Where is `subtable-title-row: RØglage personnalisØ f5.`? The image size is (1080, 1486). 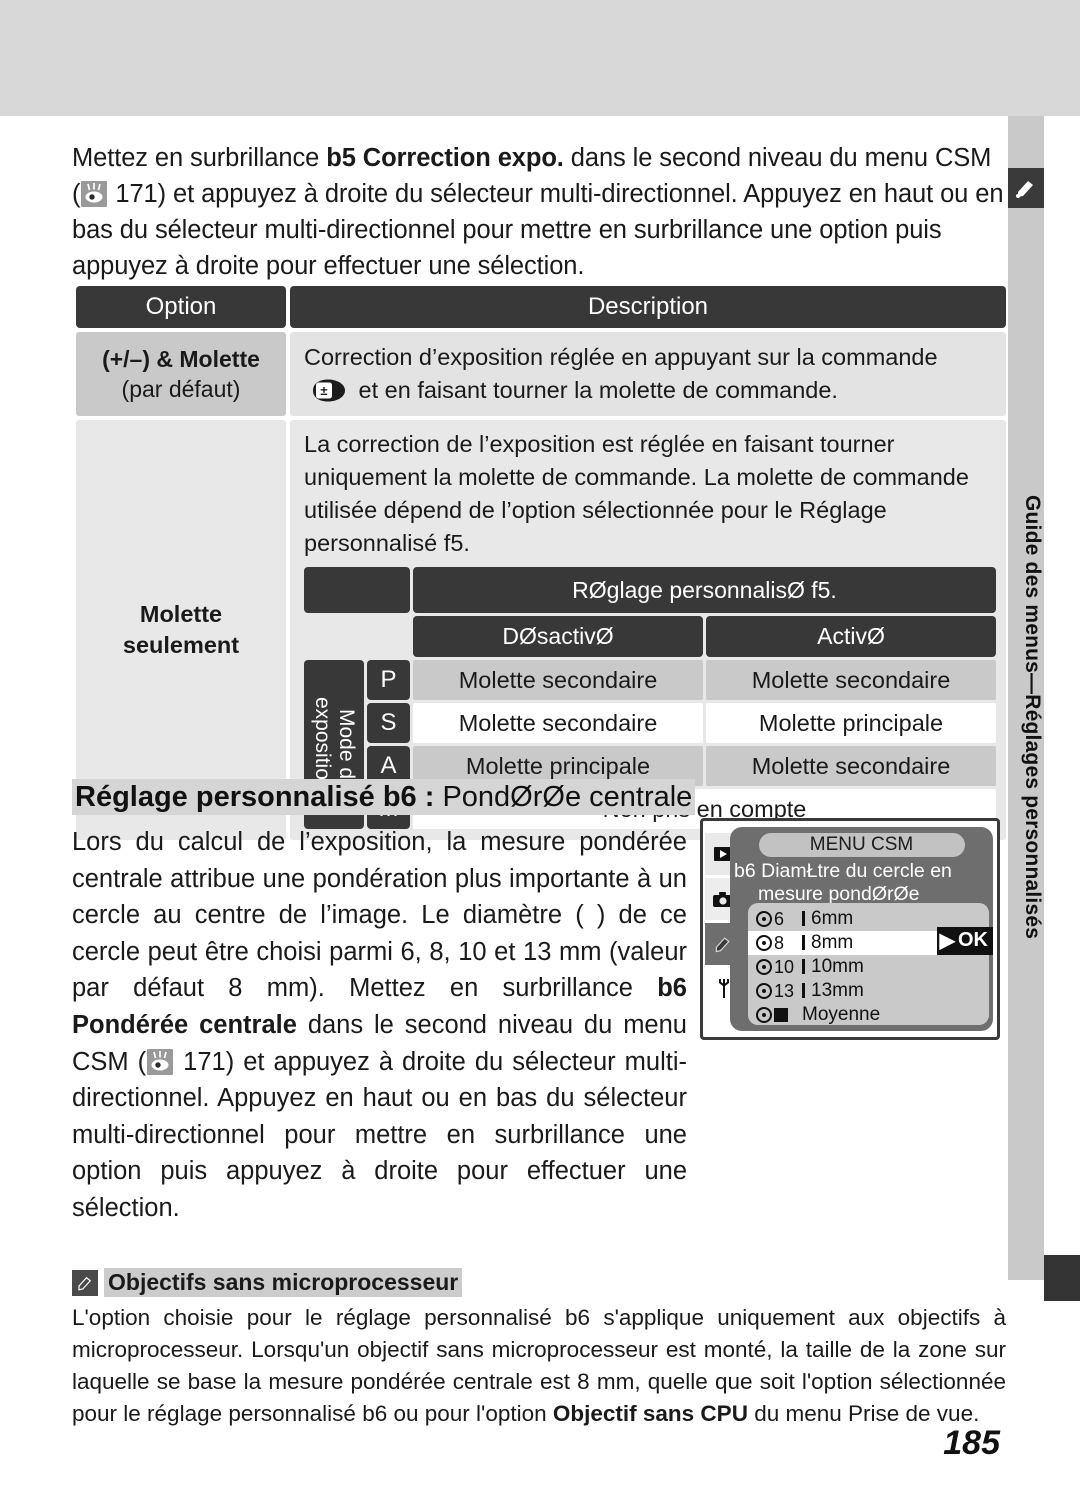
subtable-title-row: RØglage personnalisØ f5. is located at coordinates (650, 590).